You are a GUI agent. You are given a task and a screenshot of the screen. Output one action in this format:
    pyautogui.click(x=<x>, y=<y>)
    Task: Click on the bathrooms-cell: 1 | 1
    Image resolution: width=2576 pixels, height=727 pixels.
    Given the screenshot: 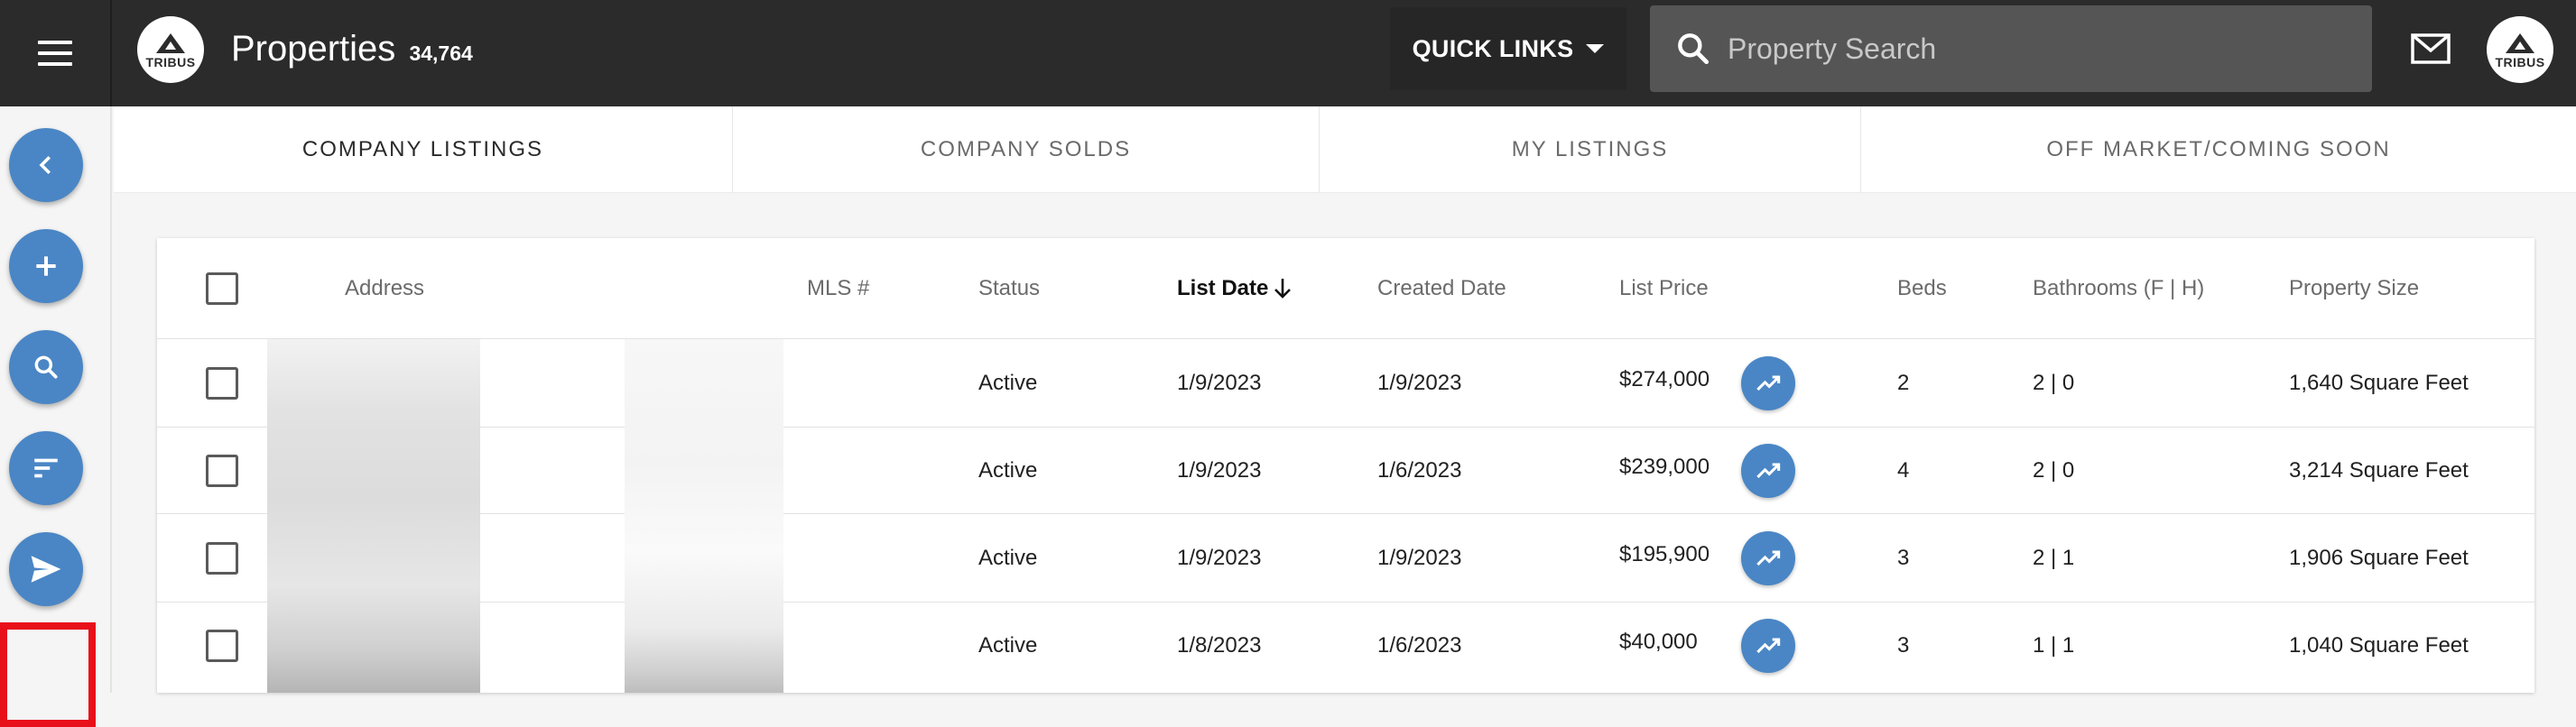 What is the action you would take?
    pyautogui.click(x=2054, y=645)
    